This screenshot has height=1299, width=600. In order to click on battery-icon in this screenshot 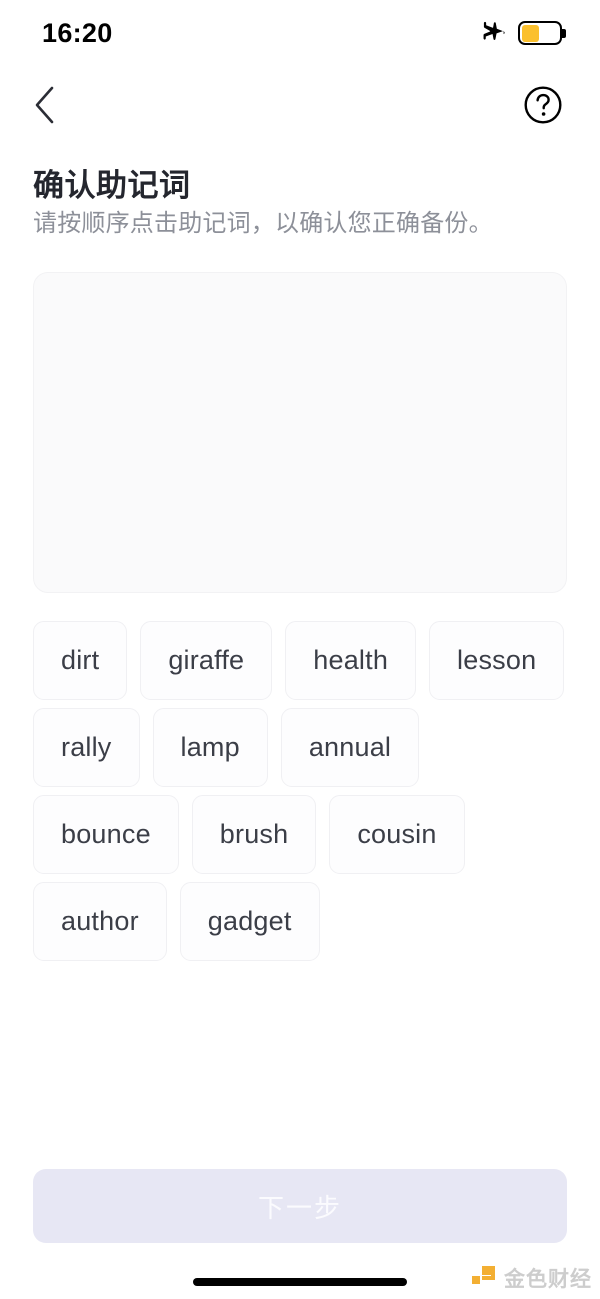, I will do `click(542, 33)`.